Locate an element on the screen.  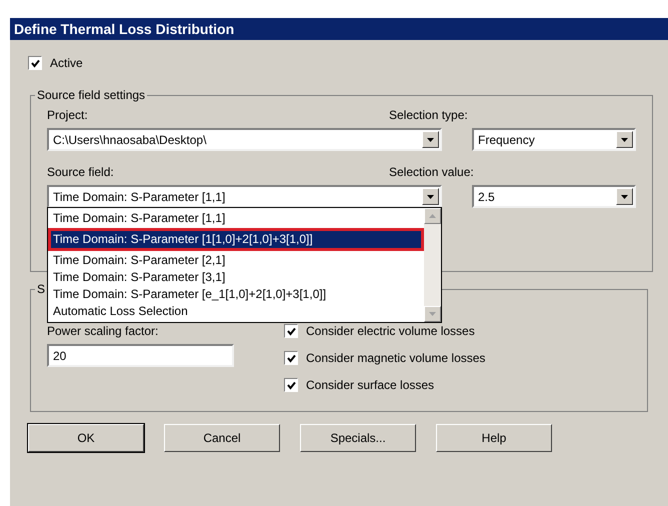
group-title: Source field settings is located at coordinates (91, 95).